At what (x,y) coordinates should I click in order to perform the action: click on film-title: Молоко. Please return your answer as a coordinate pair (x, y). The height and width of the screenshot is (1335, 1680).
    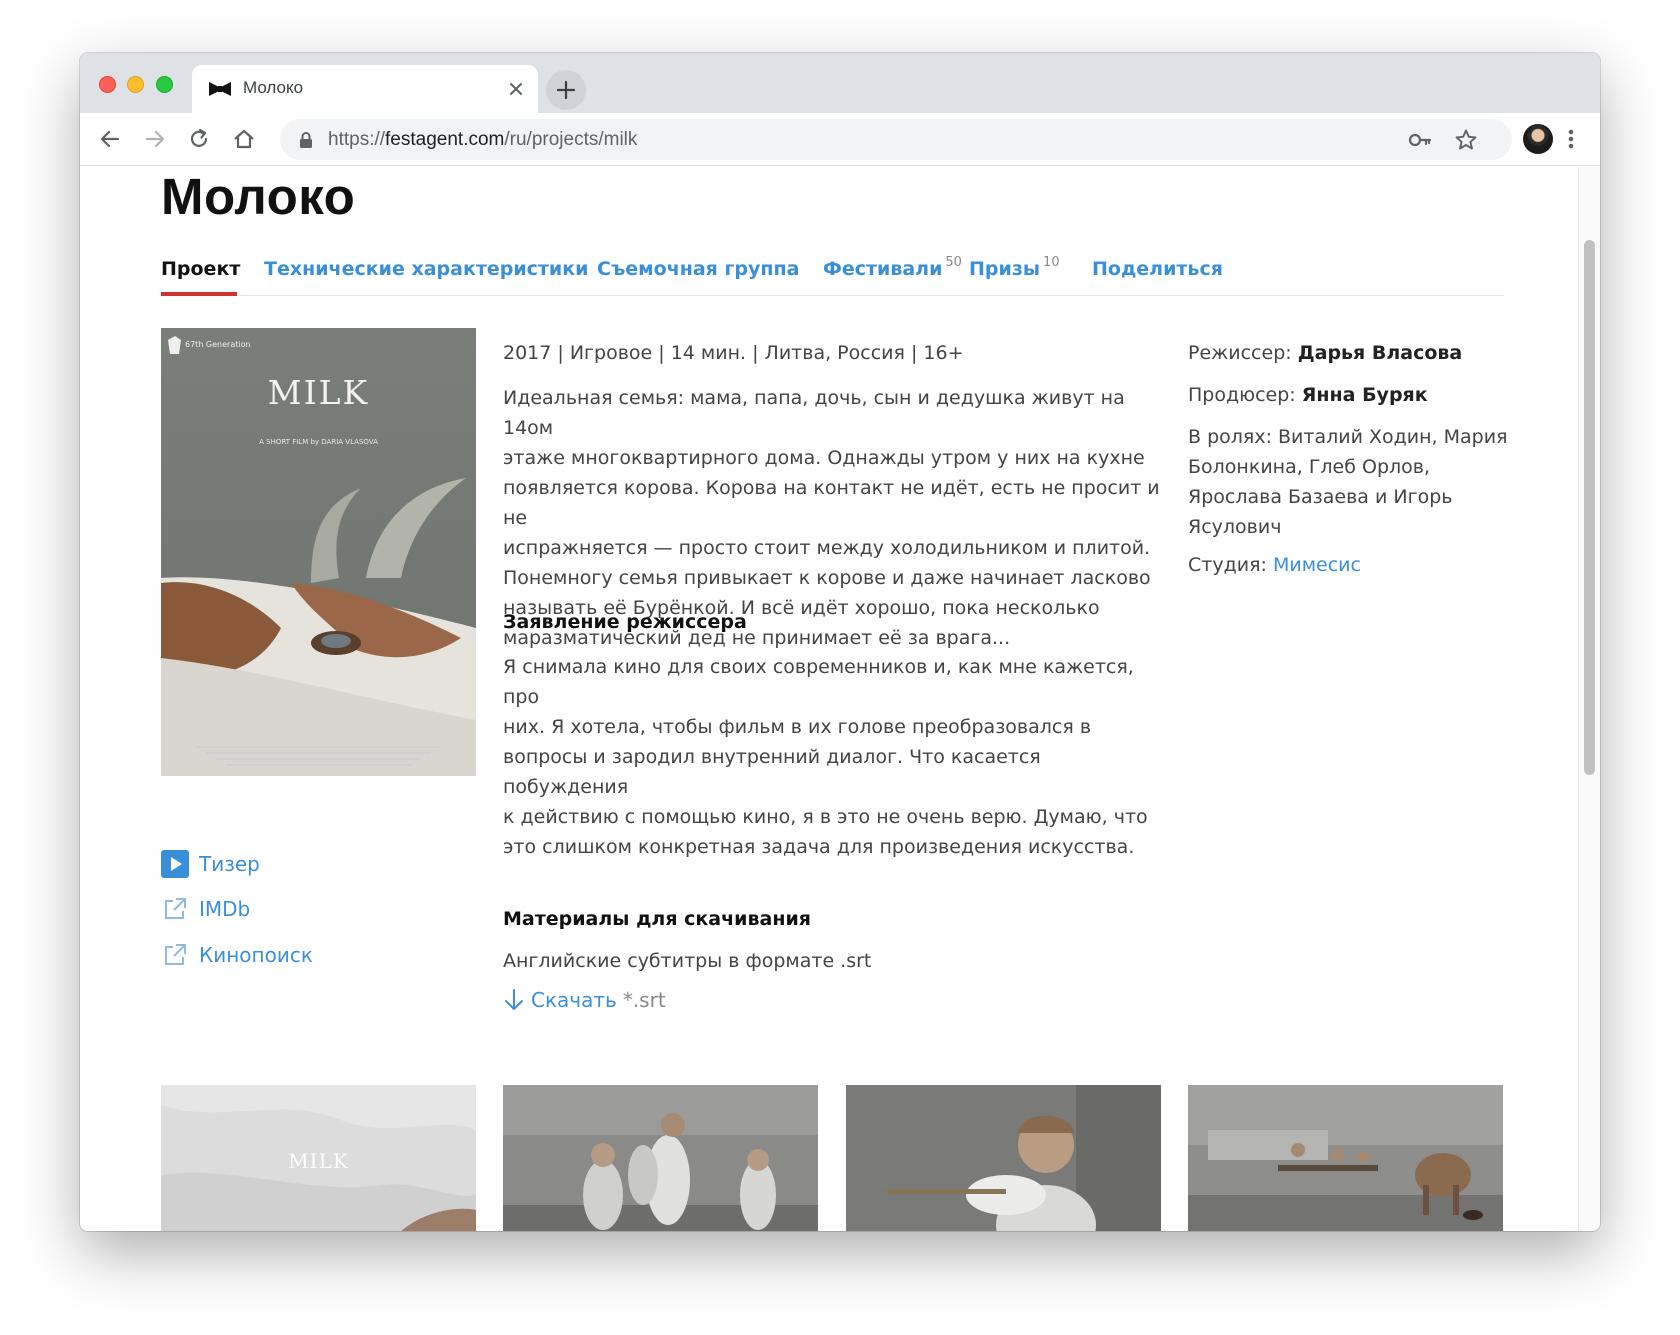
    Looking at the image, I should click on (258, 196).